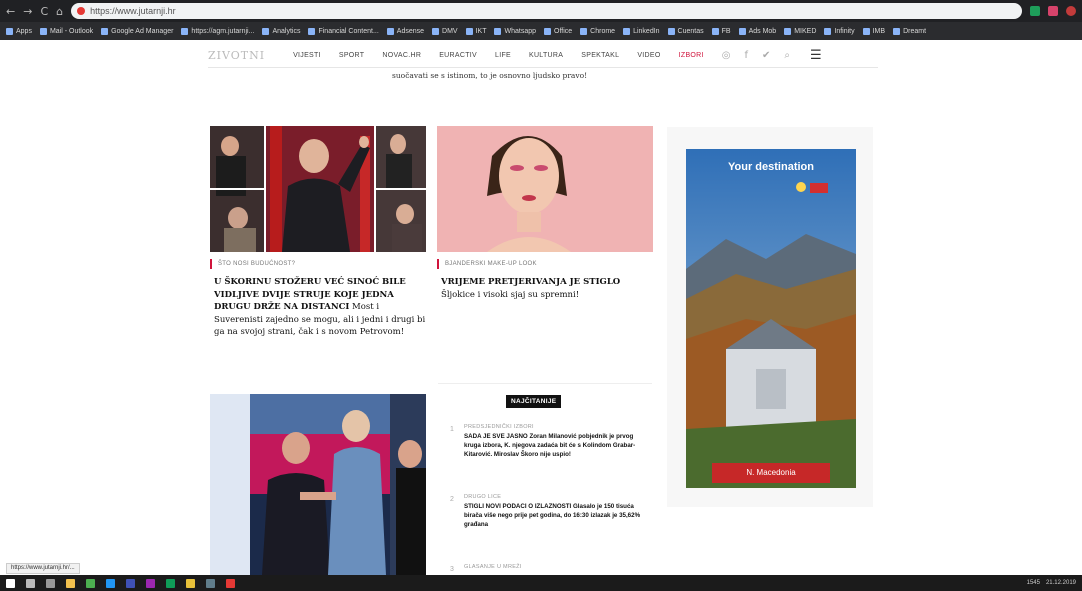  I want to click on chrome-icon, so click(190, 583).